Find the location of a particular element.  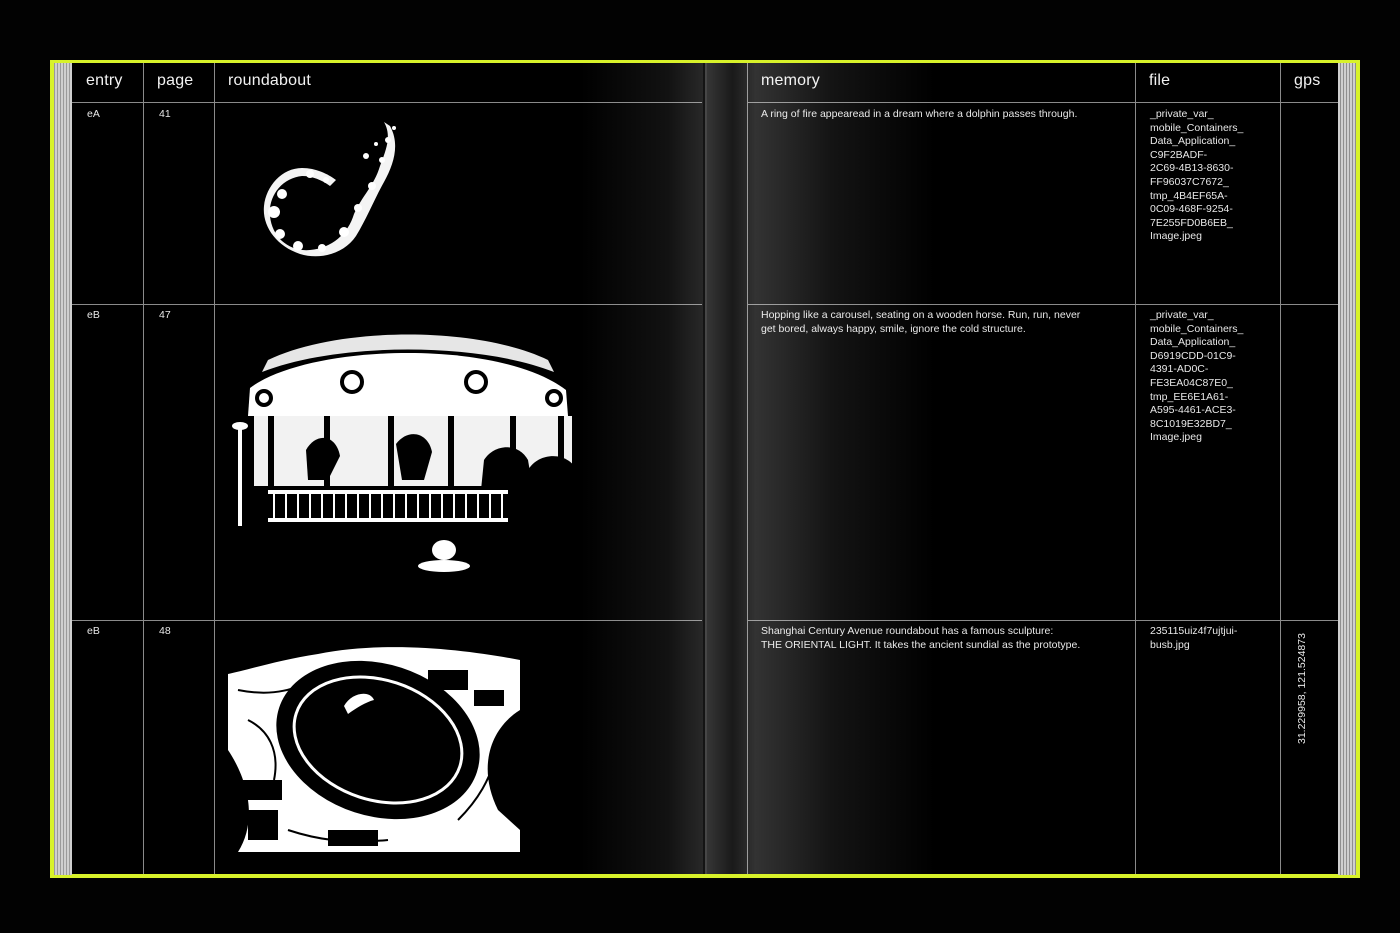

row-2-file-line: 8C1019E32BD7_ is located at coordinates (1191, 423).